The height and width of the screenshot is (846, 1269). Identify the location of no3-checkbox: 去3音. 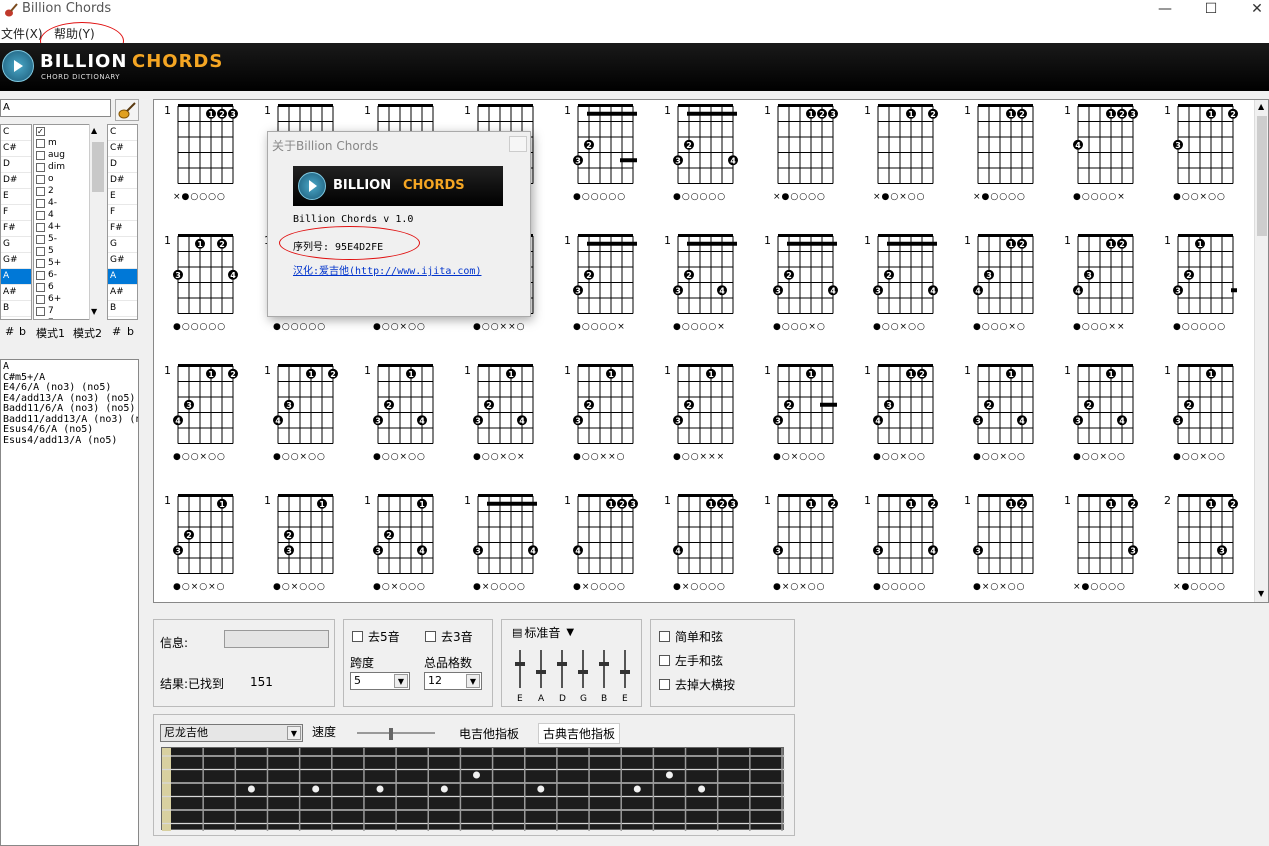
(449, 636).